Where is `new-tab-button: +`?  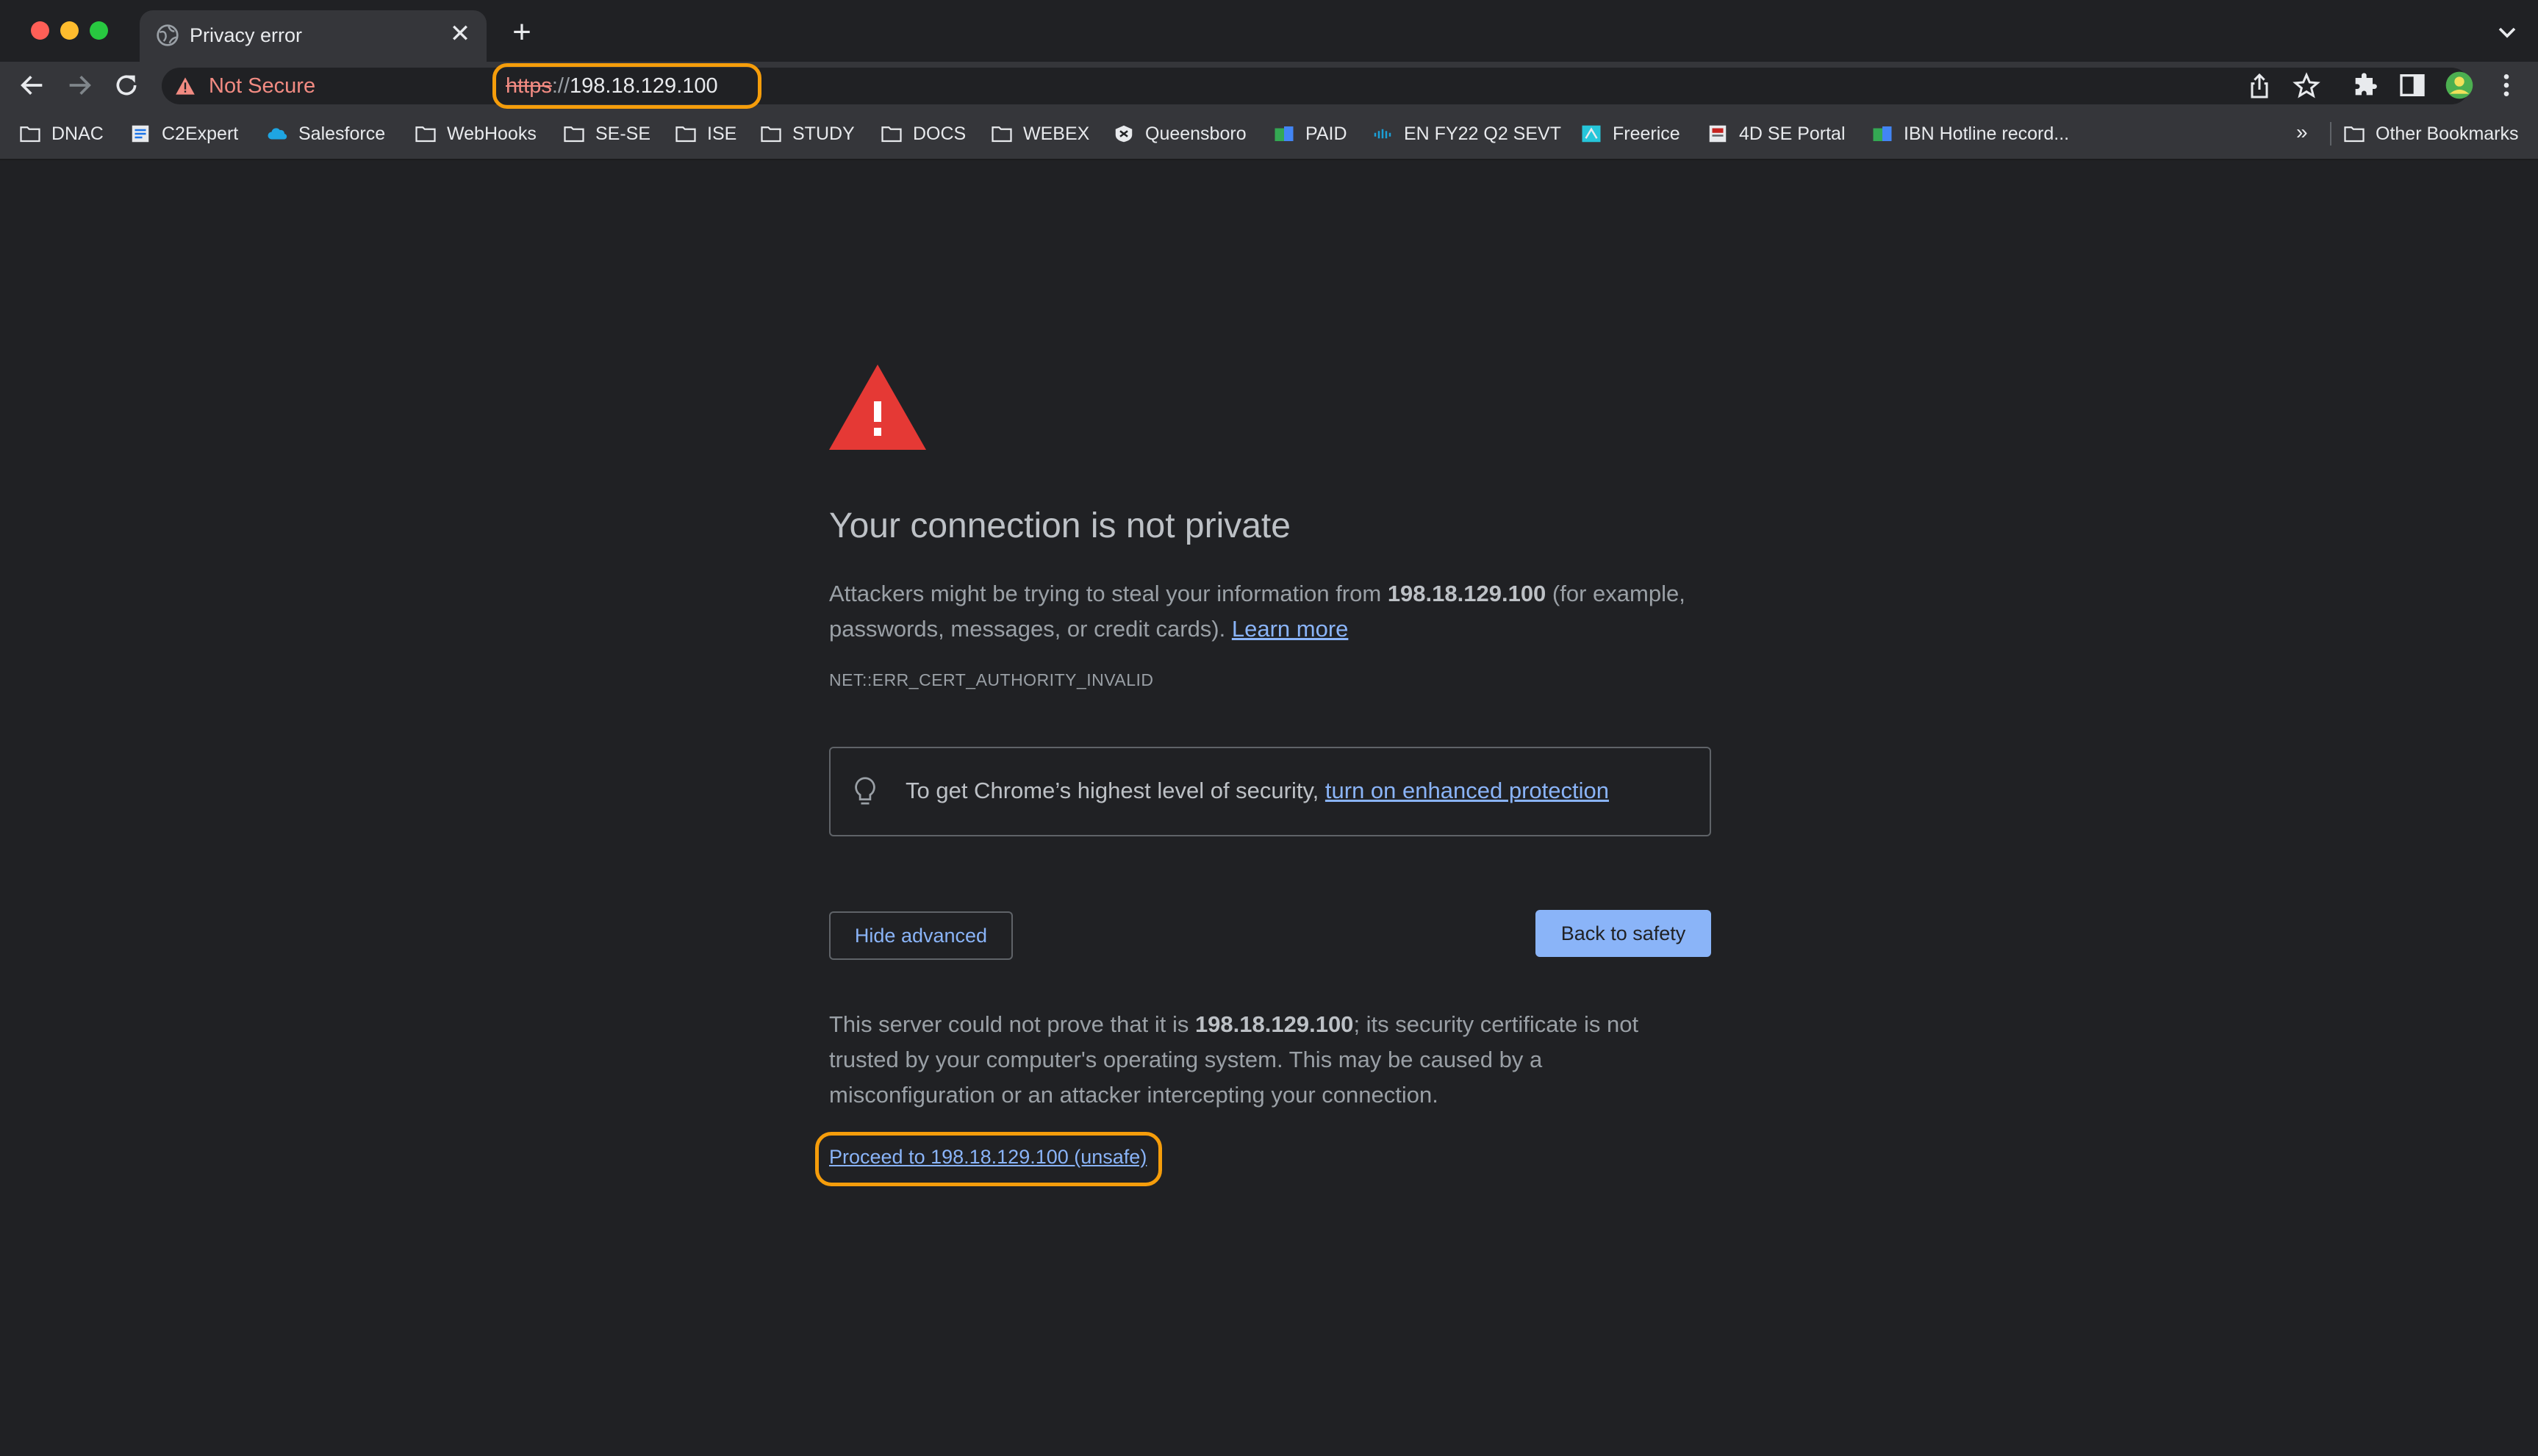
new-tab-button: + is located at coordinates (522, 32).